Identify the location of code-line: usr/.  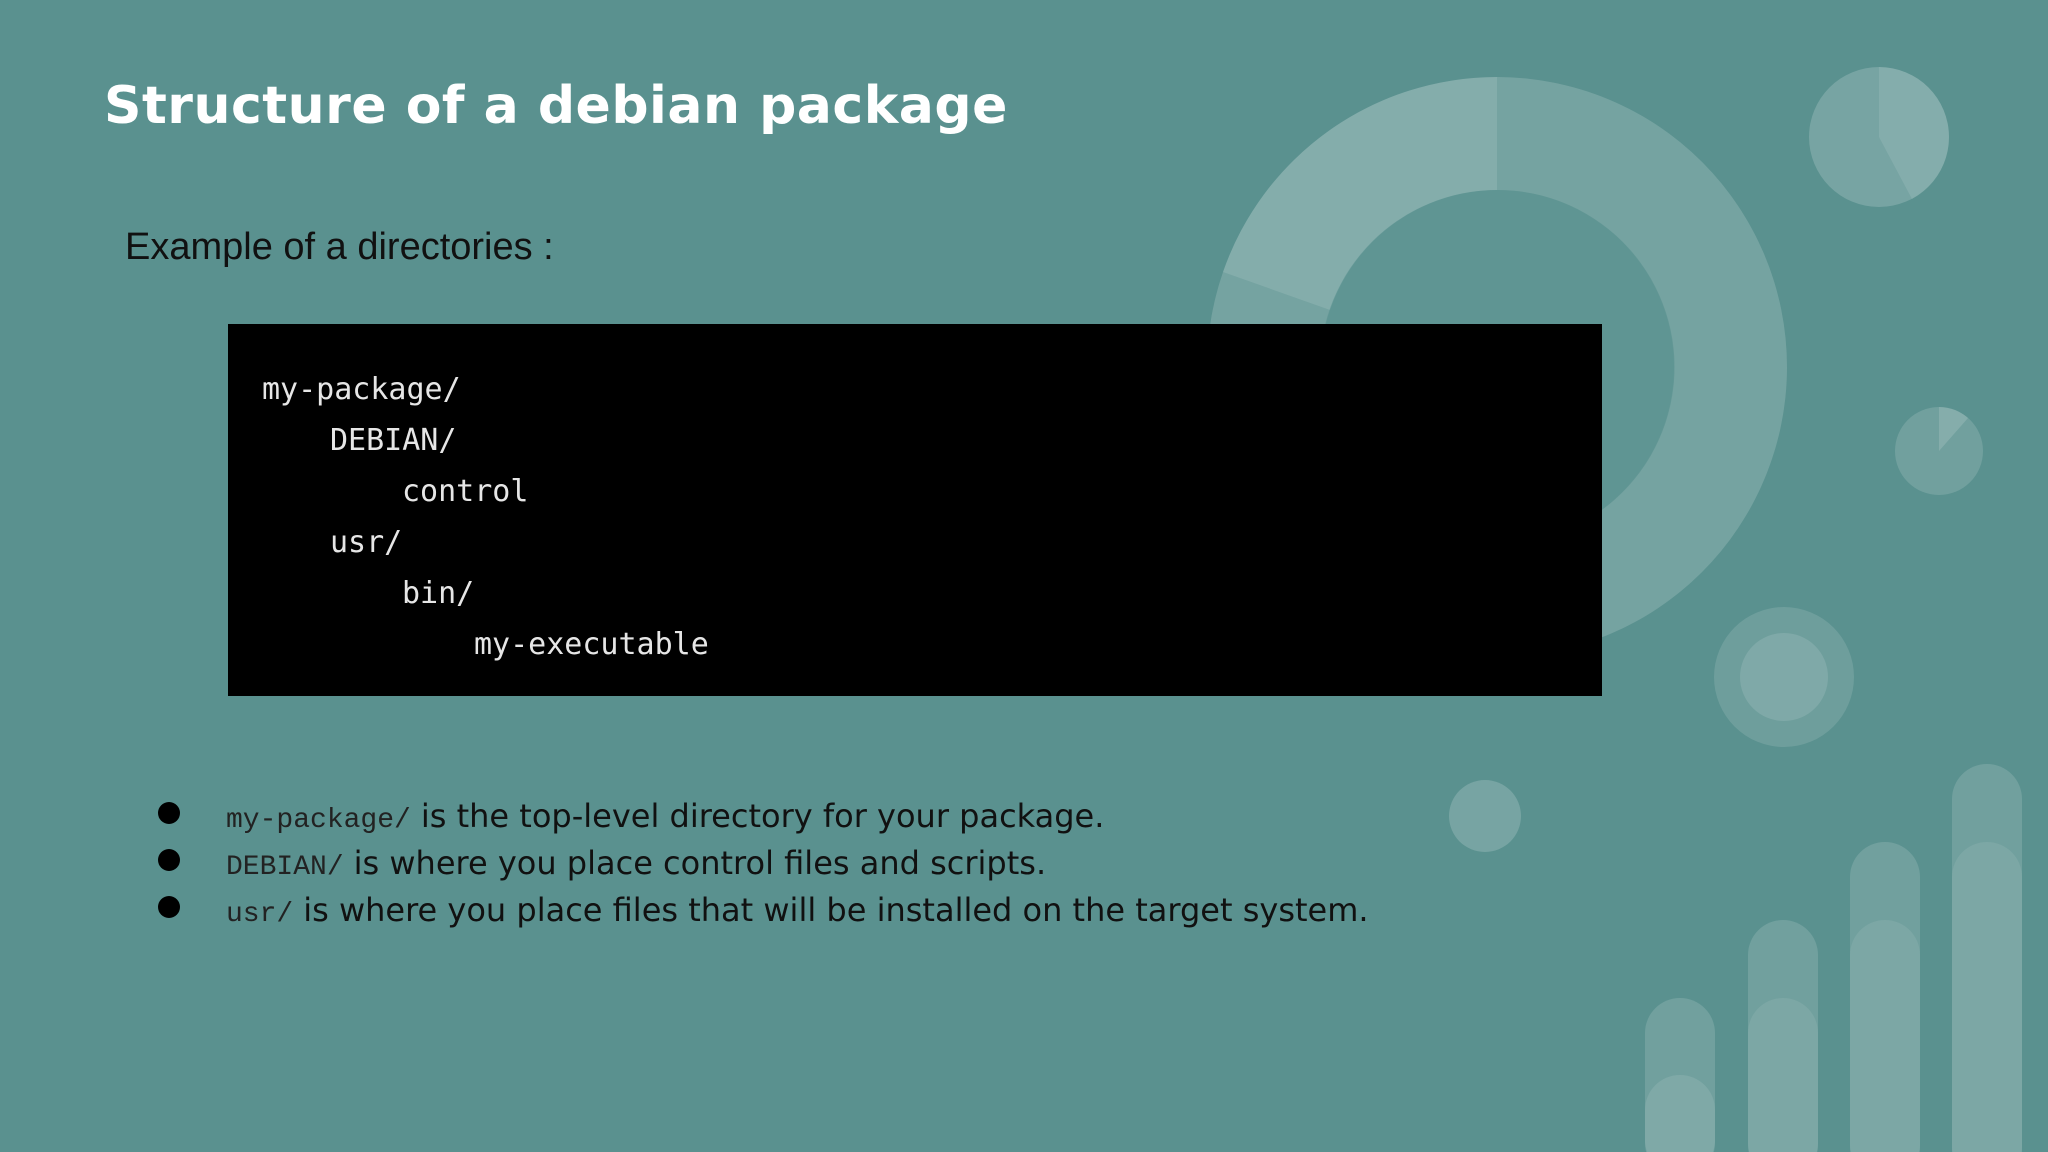
(366, 542).